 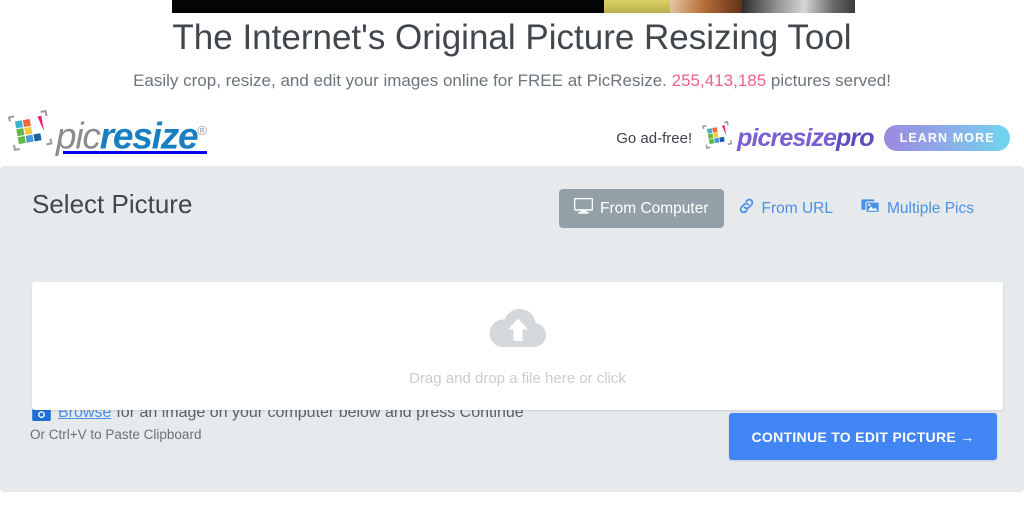 What do you see at coordinates (930, 208) in the screenshot?
I see `tab-multiple-pics-label: Multiple Pics` at bounding box center [930, 208].